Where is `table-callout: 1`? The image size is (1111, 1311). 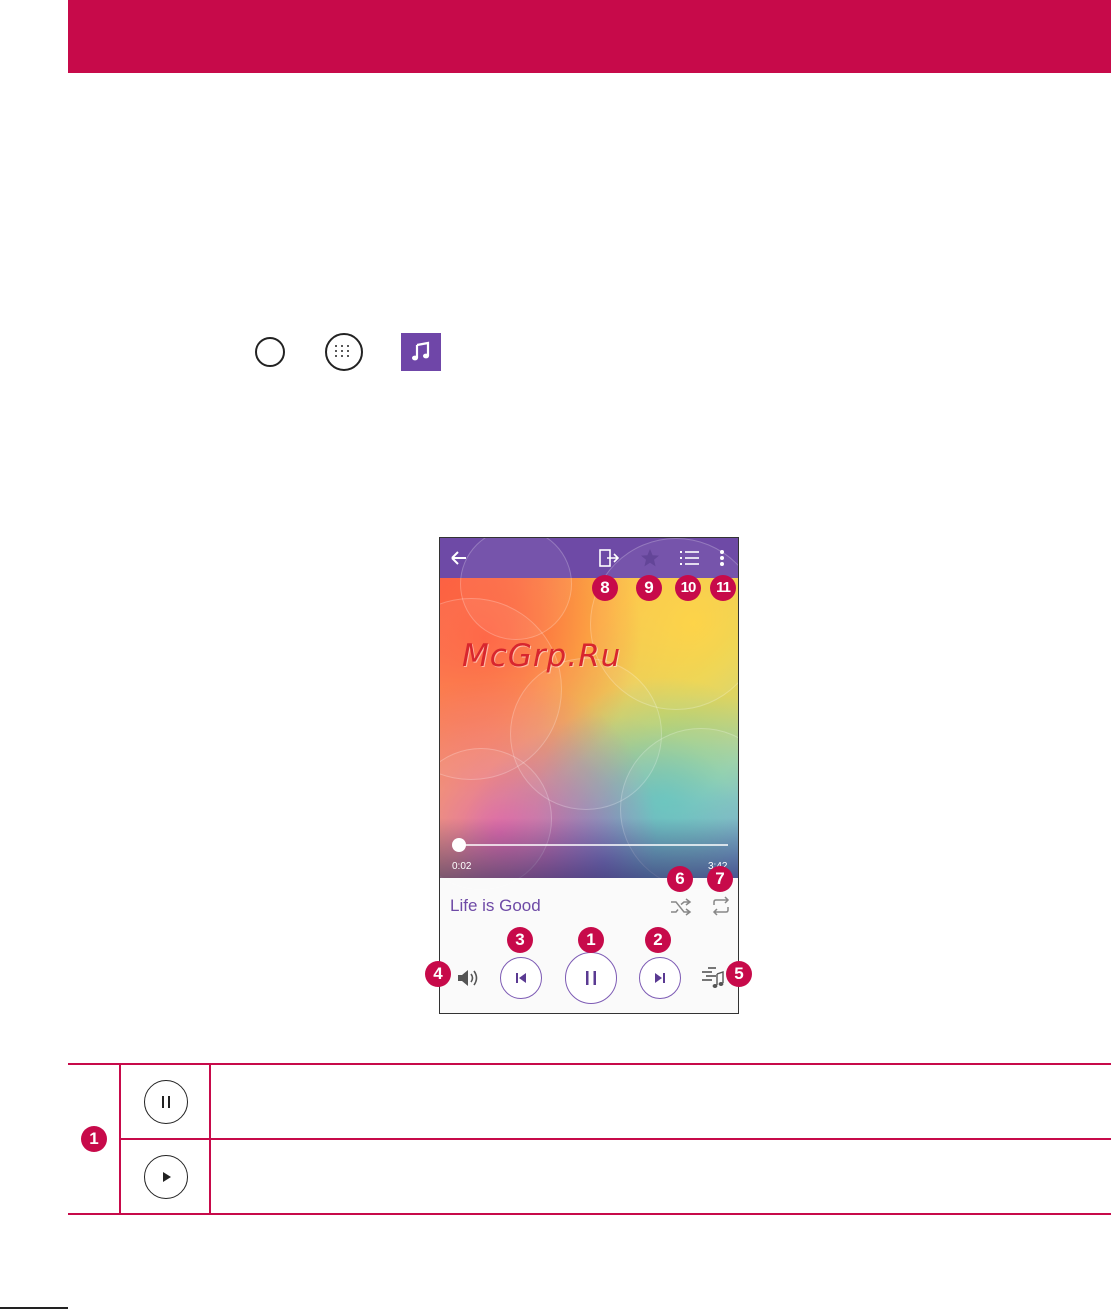 table-callout: 1 is located at coordinates (94, 1139).